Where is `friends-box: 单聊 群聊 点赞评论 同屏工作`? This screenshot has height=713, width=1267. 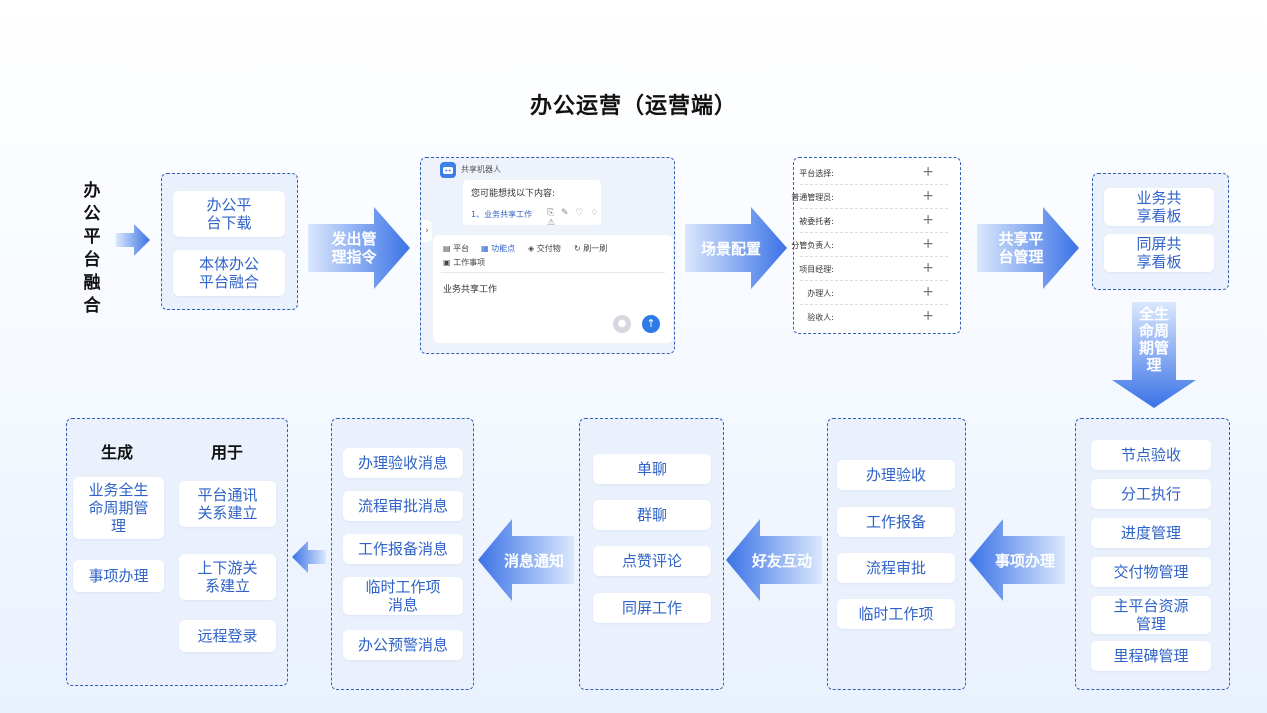
friends-box: 单聊 群聊 点赞评论 同屏工作 is located at coordinates (651, 554).